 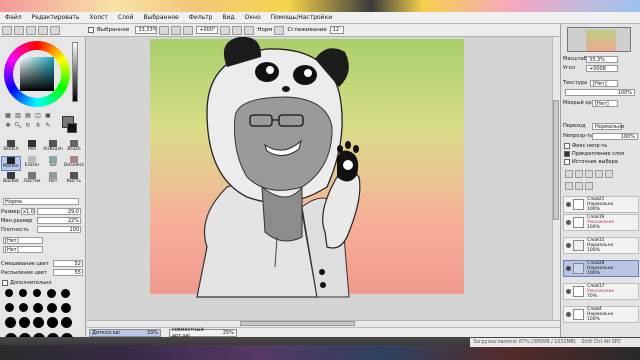 What do you see at coordinates (164, 30) in the screenshot?
I see `zoom-out-button` at bounding box center [164, 30].